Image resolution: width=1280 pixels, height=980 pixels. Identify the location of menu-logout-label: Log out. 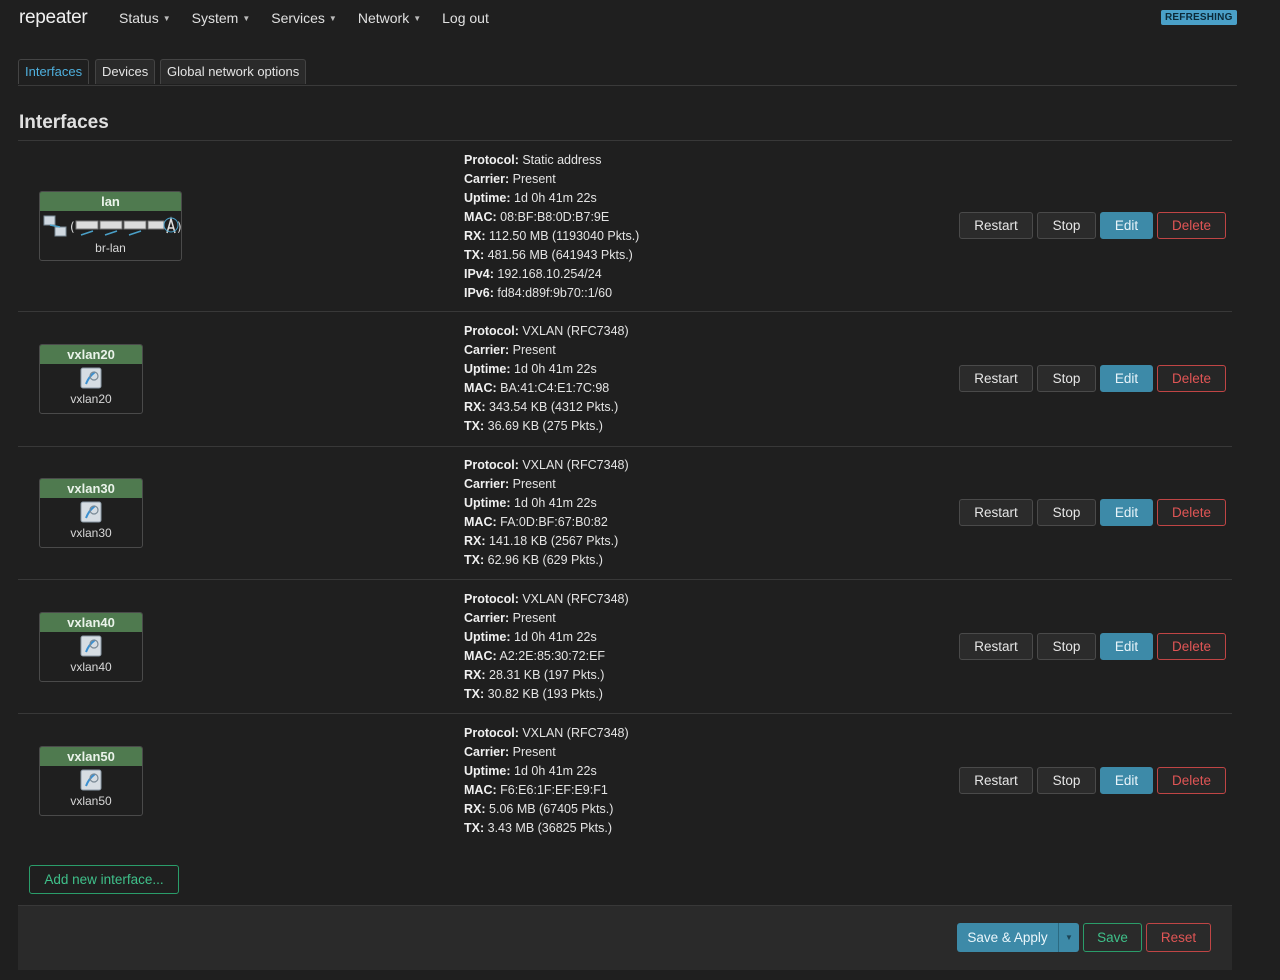
(465, 18).